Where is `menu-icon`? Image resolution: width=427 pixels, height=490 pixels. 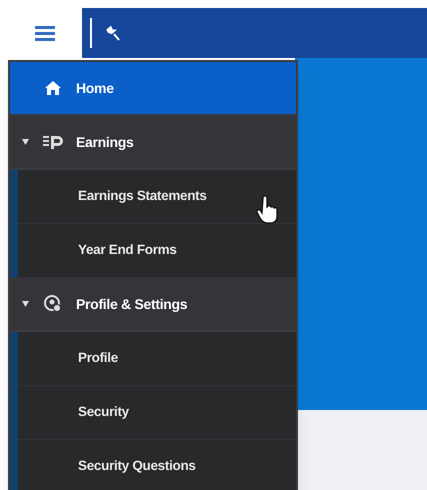
menu-icon is located at coordinates (45, 33).